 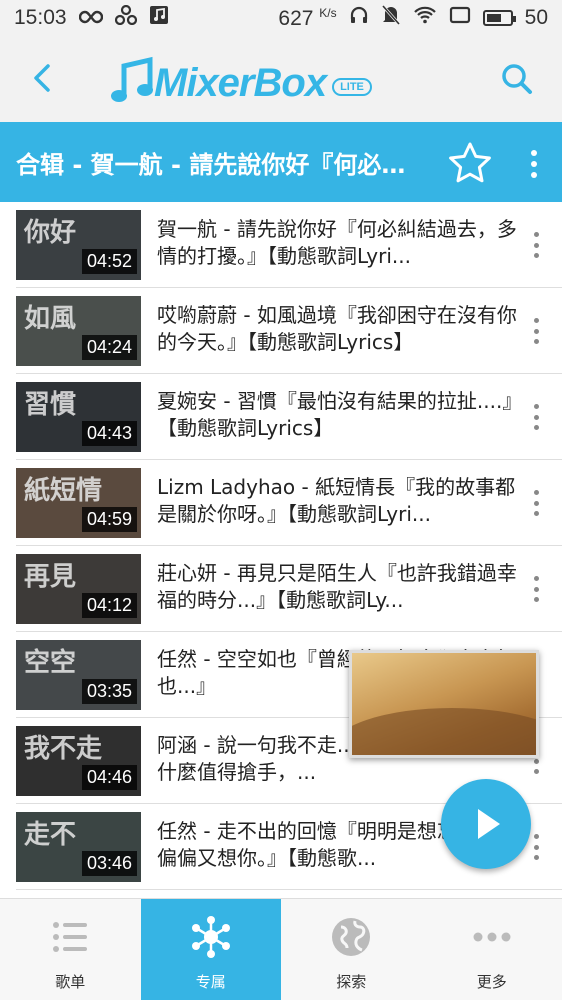 I want to click on battery-icon, so click(x=499, y=18).